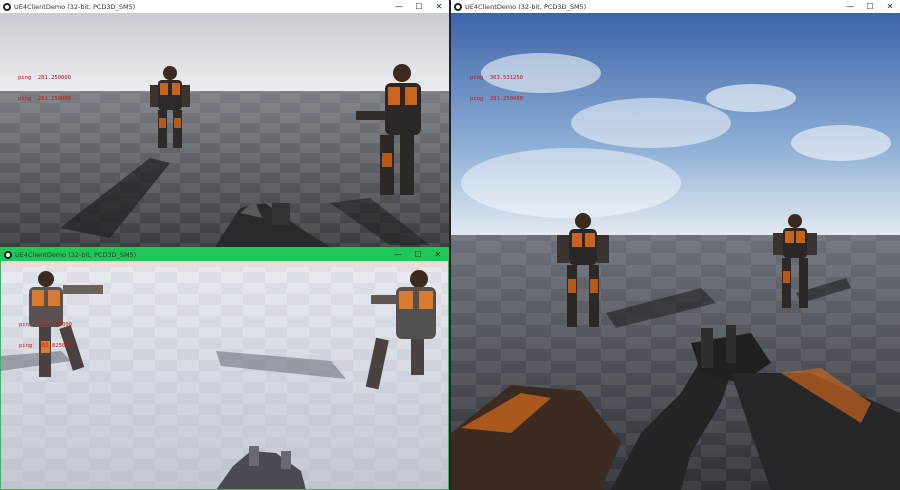  I want to click on window-divider, so click(450, 245).